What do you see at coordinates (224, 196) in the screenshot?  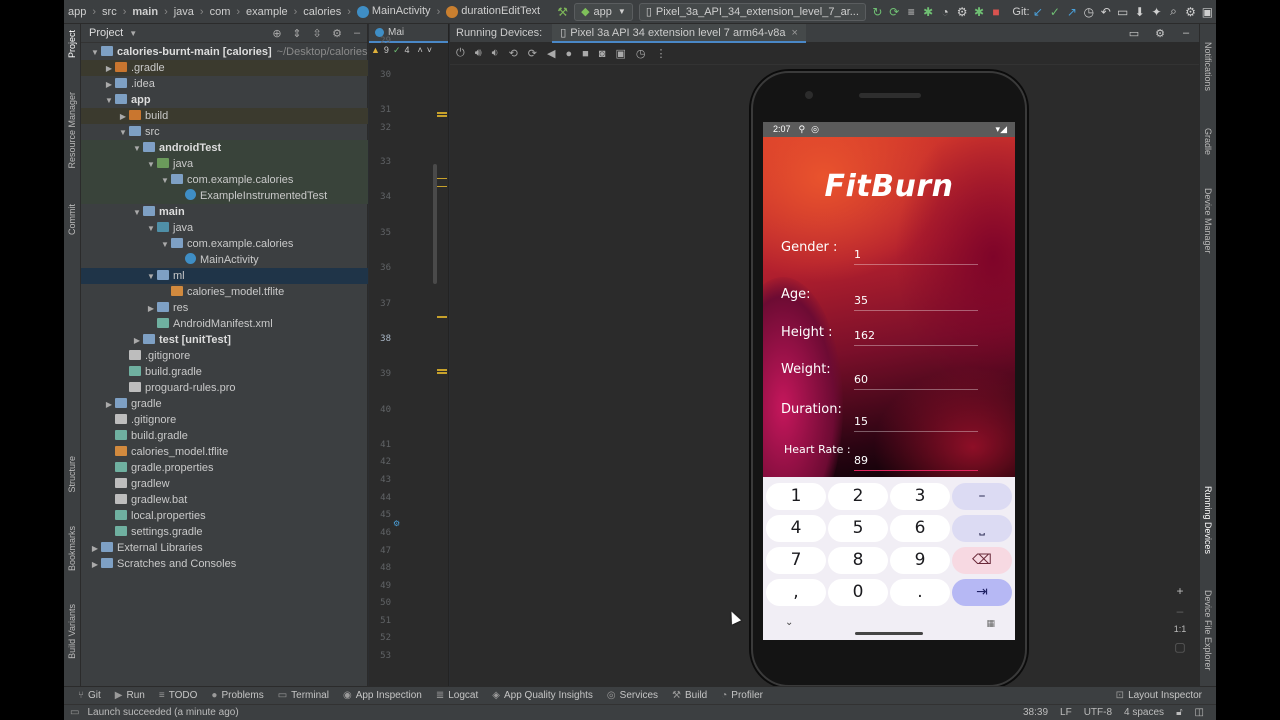 I see `tree-item: ExampleInstrumentedTest` at bounding box center [224, 196].